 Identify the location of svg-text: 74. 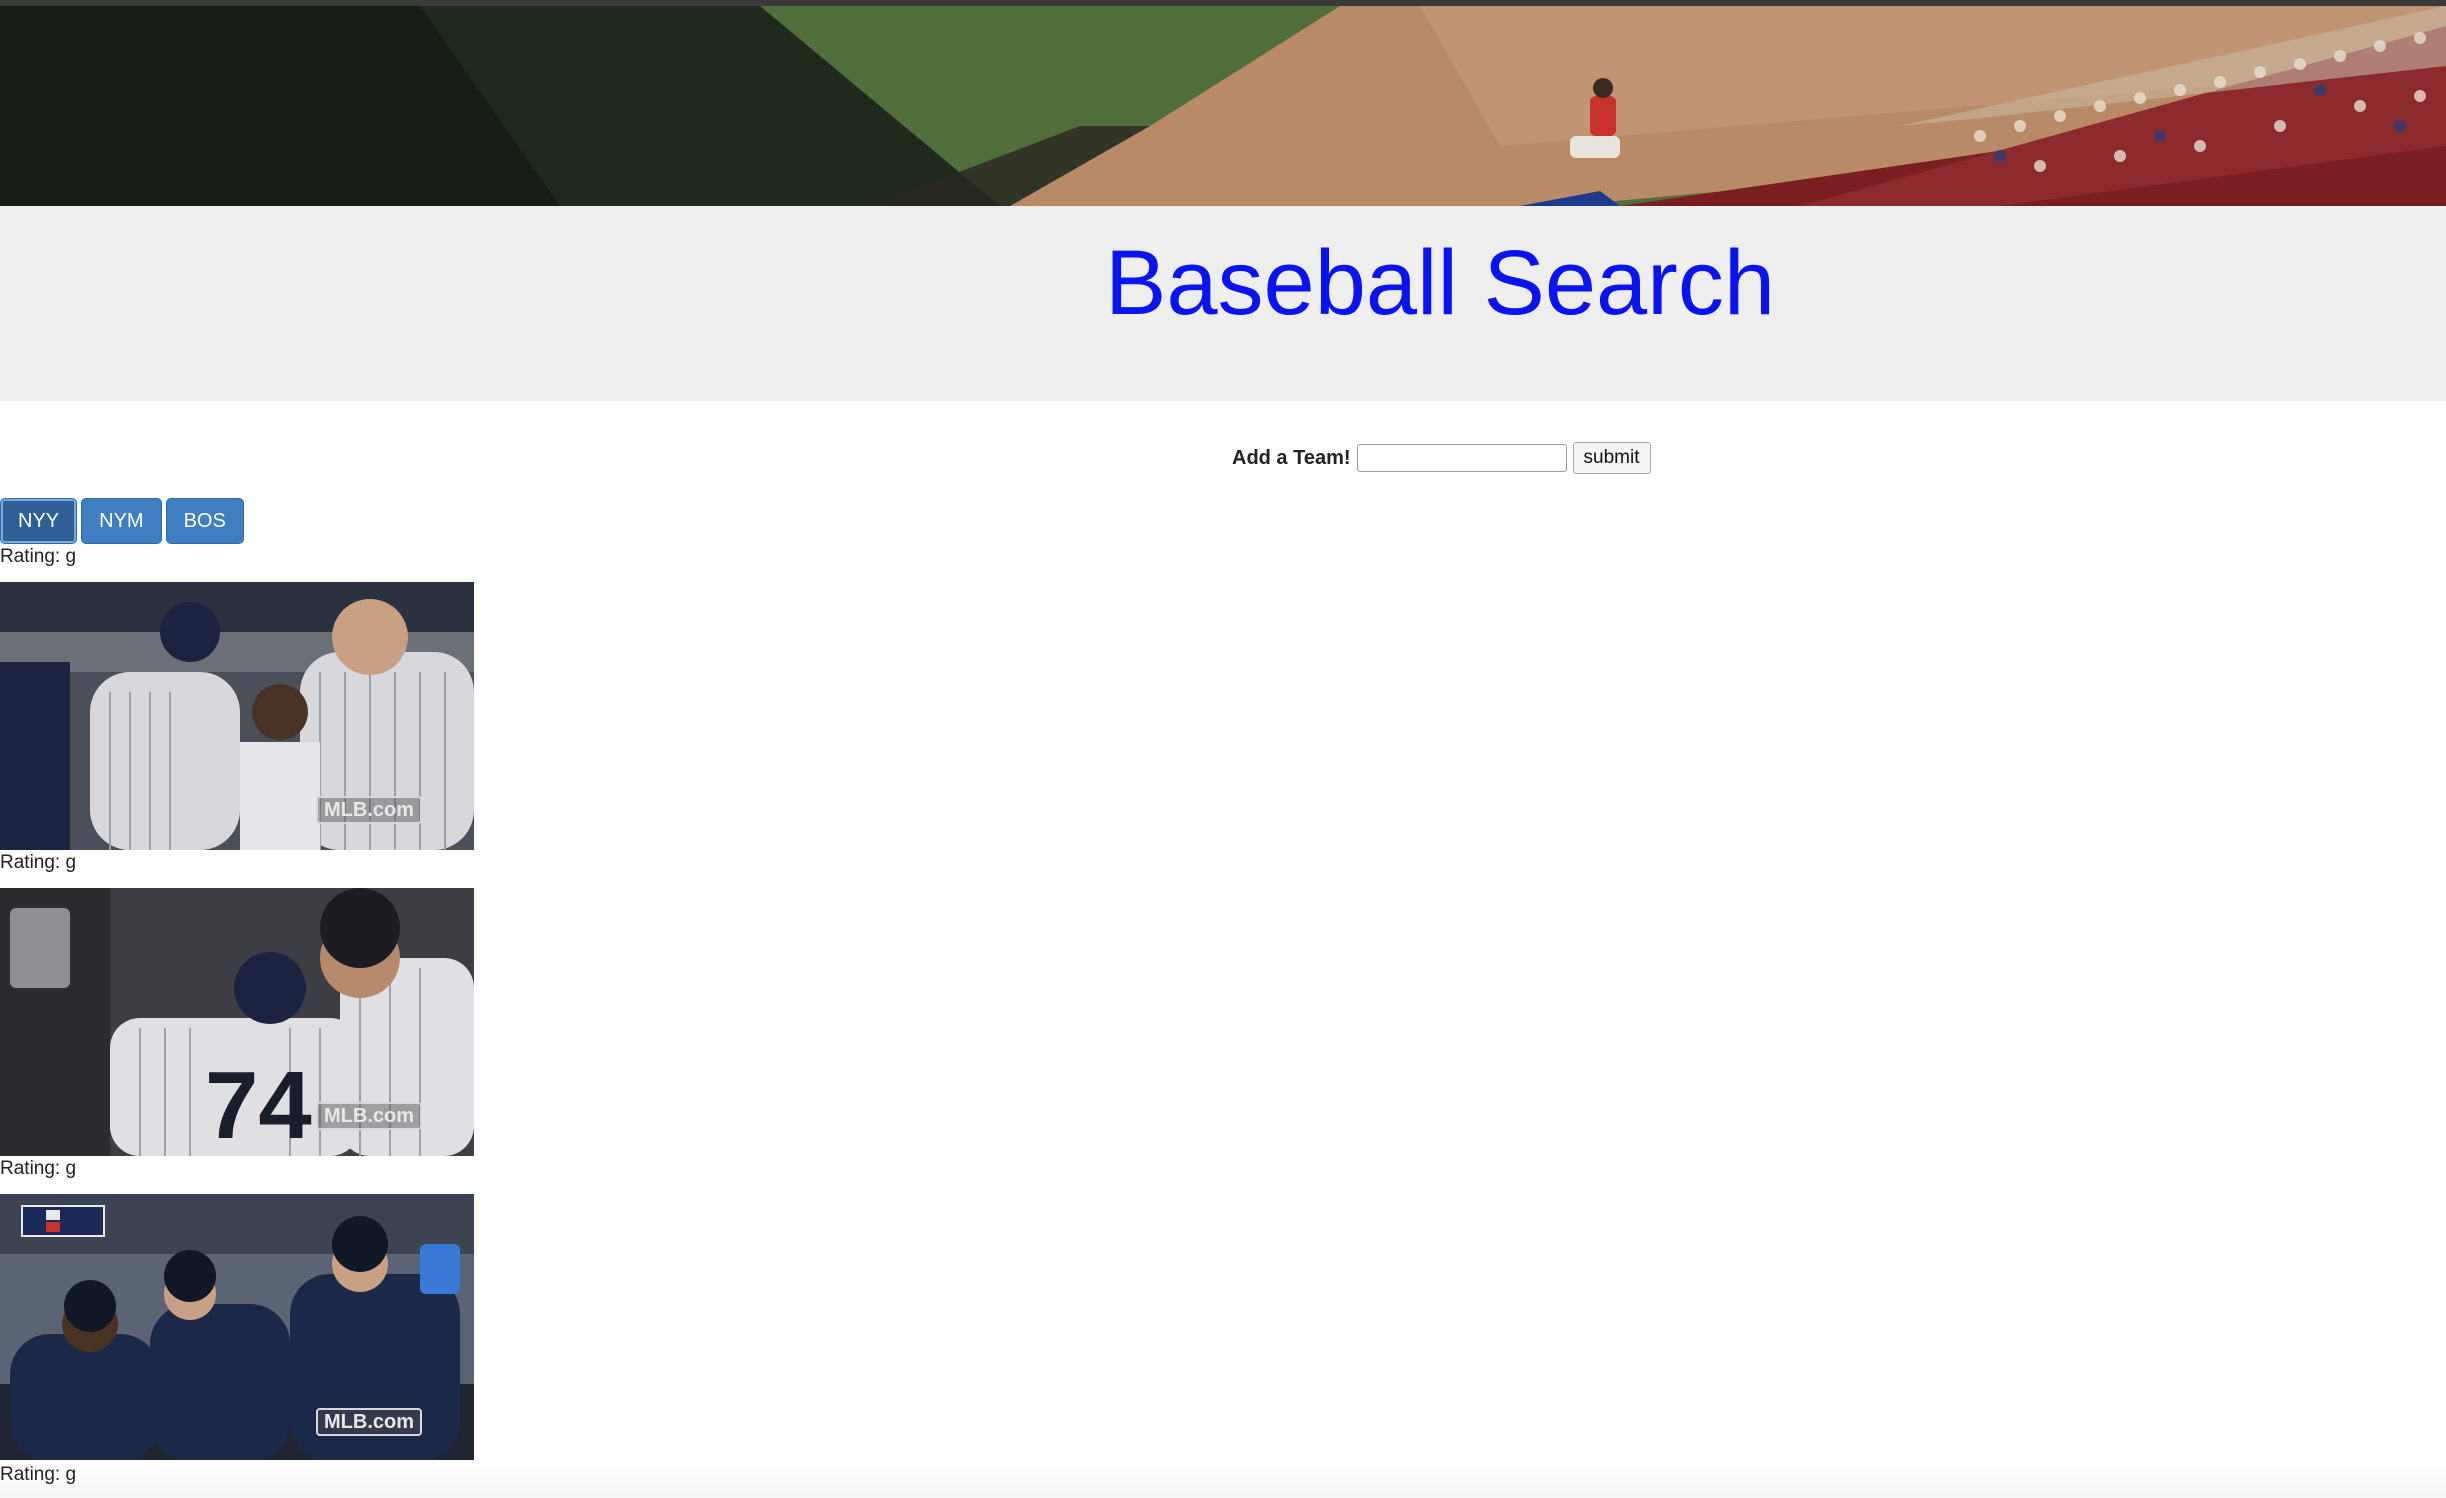
(258, 1104).